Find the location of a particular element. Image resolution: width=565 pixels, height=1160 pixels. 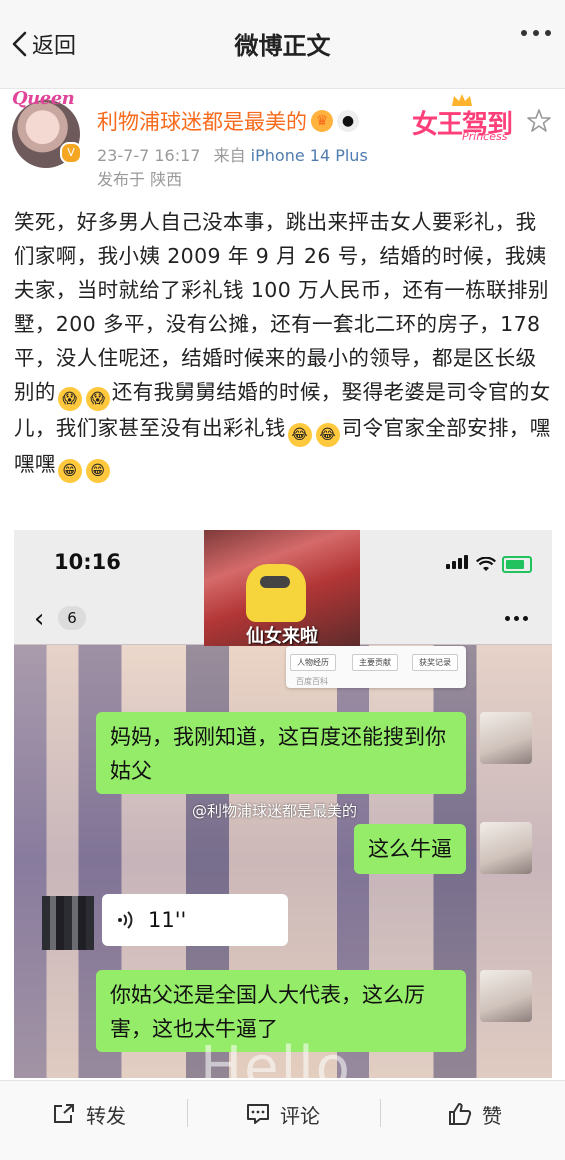

like-button: 赞 is located at coordinates (475, 1114).